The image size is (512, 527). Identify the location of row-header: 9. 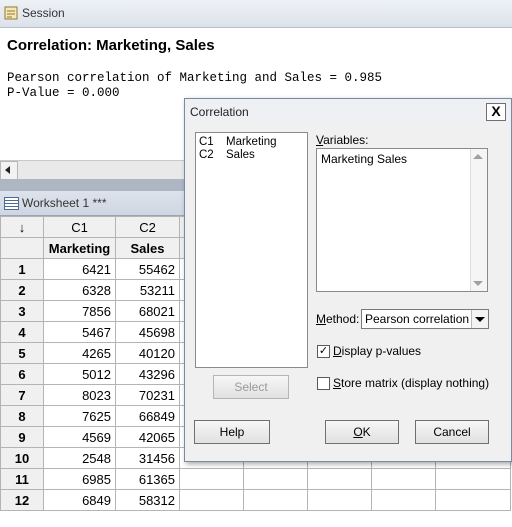
(22, 437).